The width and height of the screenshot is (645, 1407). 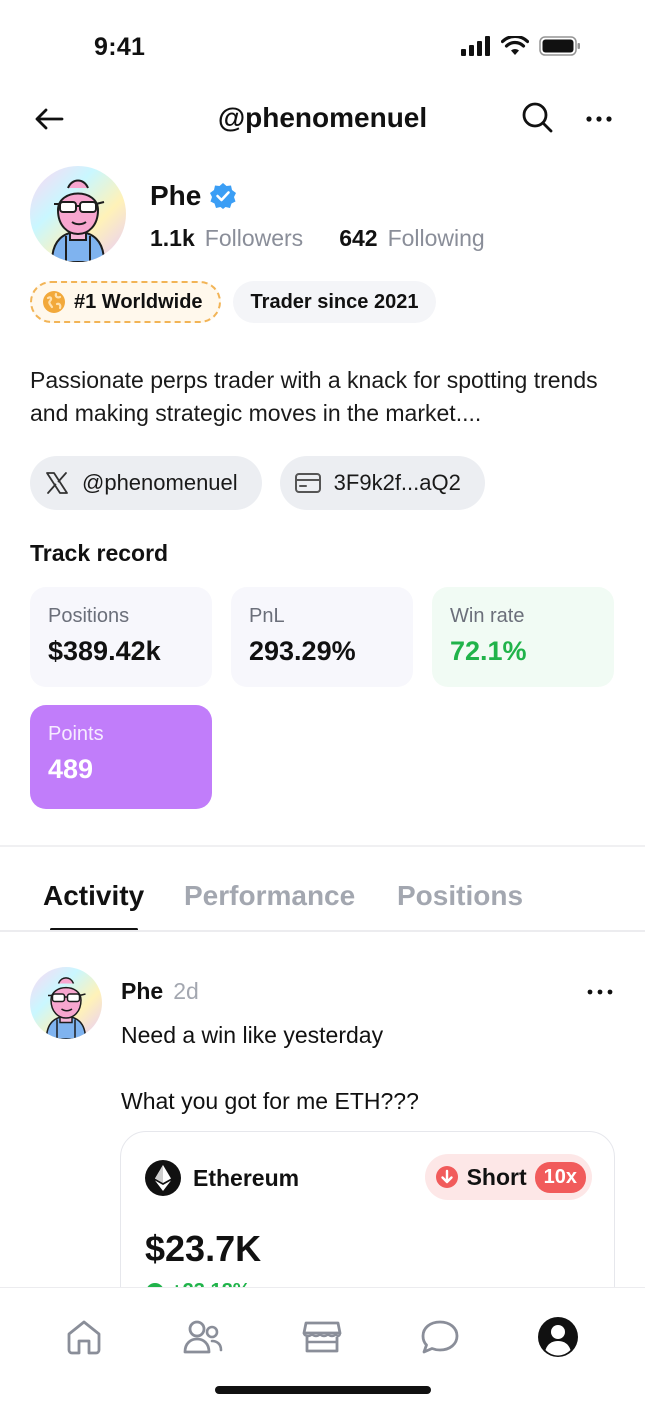 What do you see at coordinates (254, 238) in the screenshot?
I see `followers-label: Followers` at bounding box center [254, 238].